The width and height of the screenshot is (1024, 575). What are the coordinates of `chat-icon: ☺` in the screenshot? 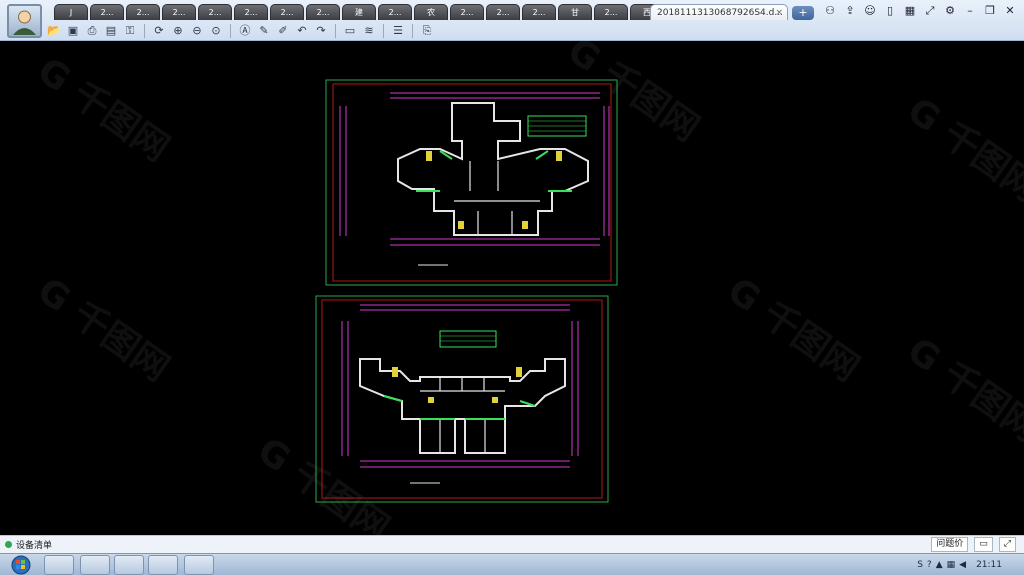 It's located at (870, 11).